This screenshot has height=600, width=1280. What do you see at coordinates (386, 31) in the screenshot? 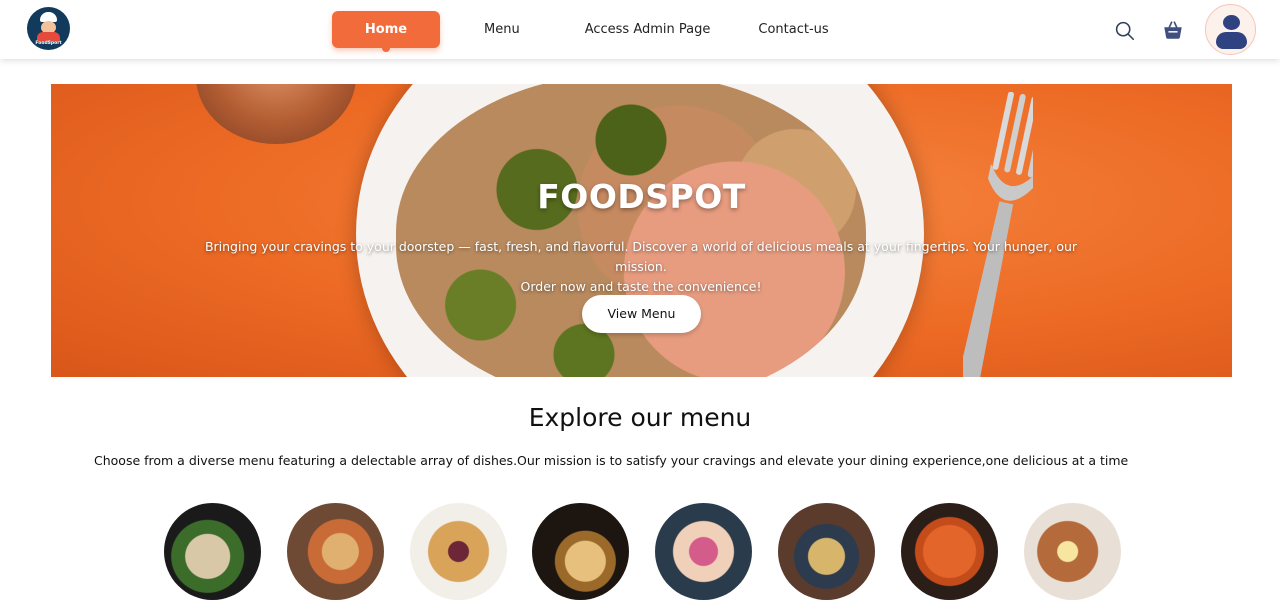
I see `nav-home: Home` at bounding box center [386, 31].